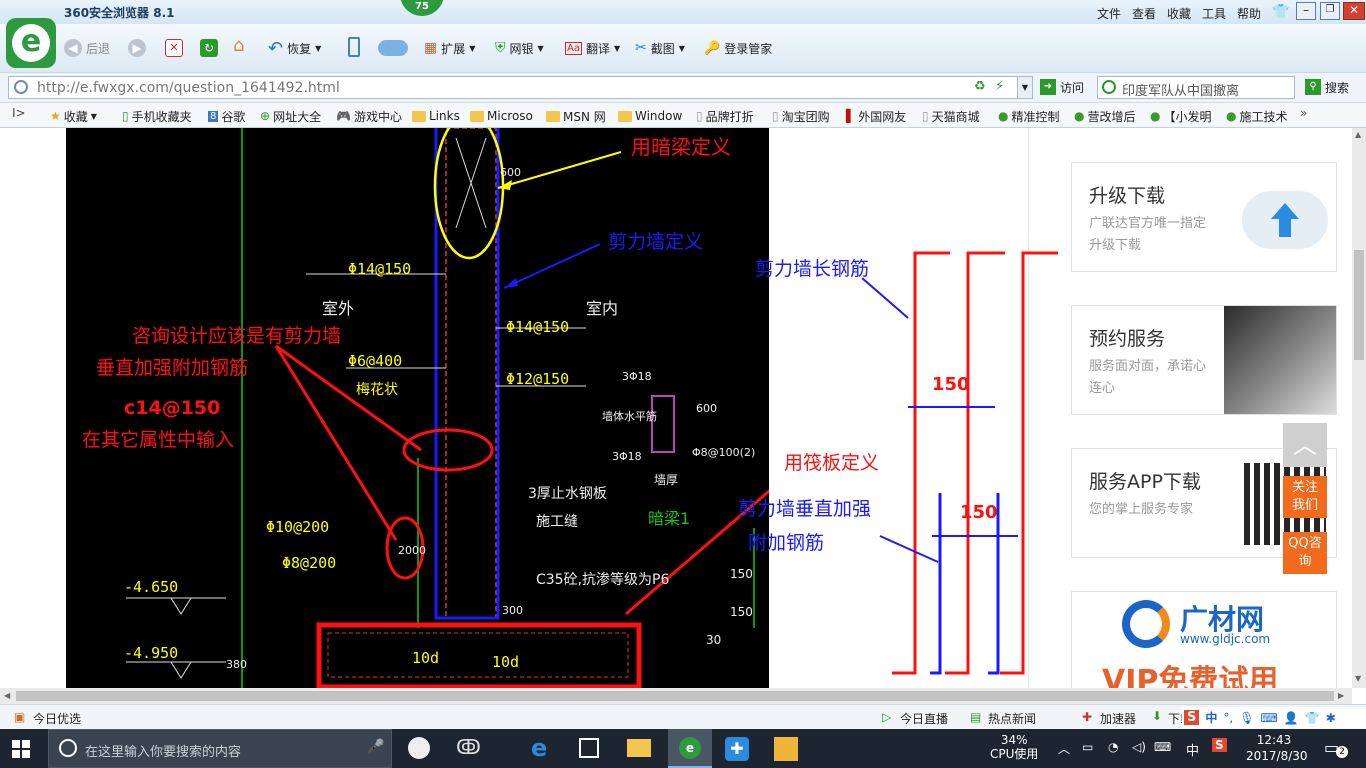 The width and height of the screenshot is (1366, 768). What do you see at coordinates (226, 116) in the screenshot?
I see `fav-item-google: 8 谷歌` at bounding box center [226, 116].